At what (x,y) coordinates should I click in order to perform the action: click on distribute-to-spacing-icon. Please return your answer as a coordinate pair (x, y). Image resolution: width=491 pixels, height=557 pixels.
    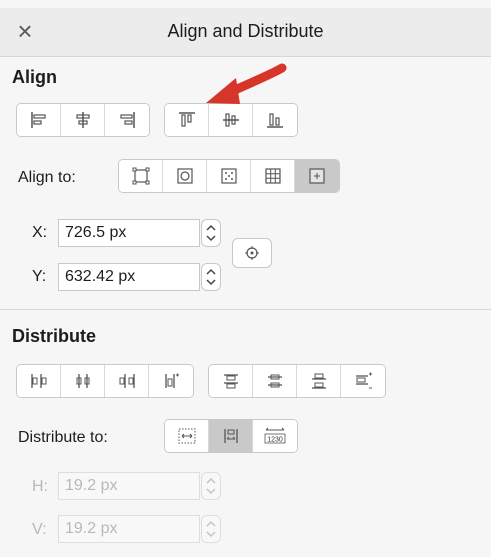
    Looking at the image, I should click on (230, 436).